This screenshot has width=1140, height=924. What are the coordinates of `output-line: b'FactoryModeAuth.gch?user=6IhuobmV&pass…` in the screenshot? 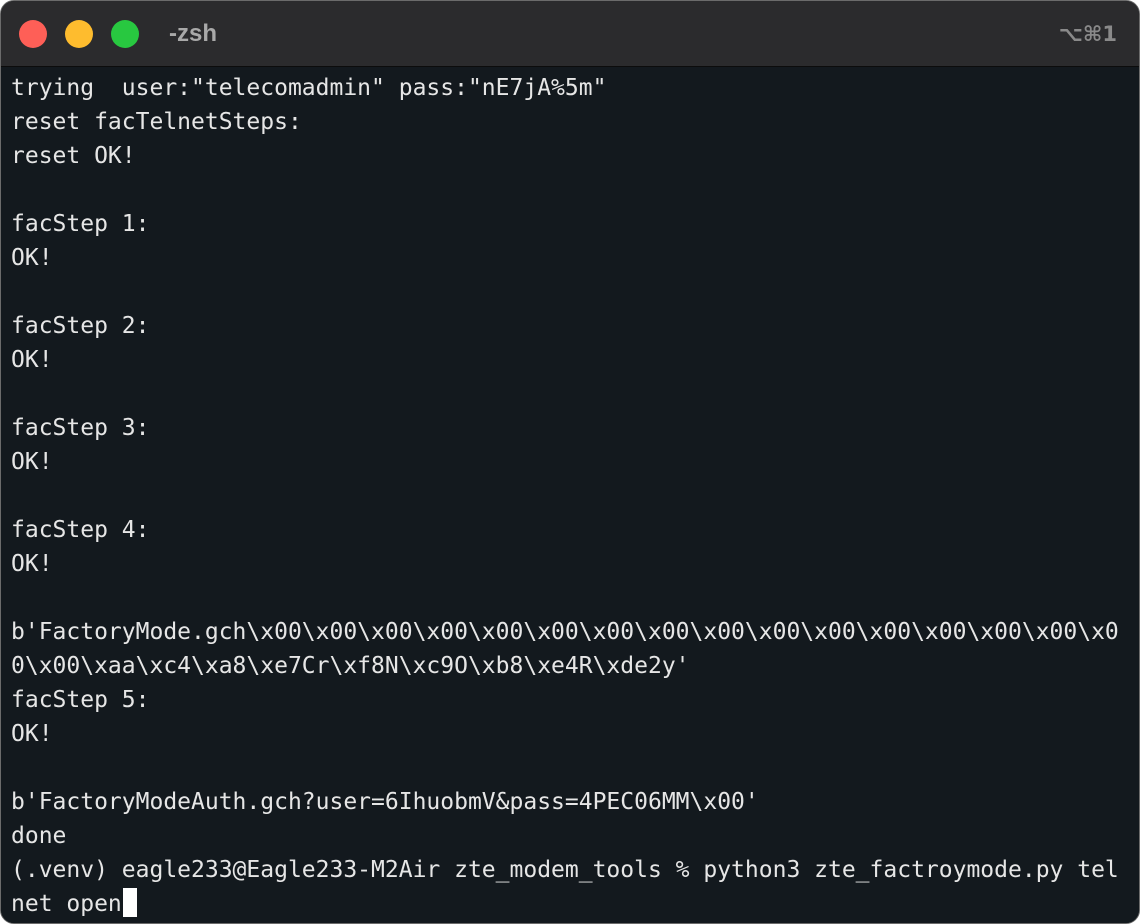 It's located at (385, 802).